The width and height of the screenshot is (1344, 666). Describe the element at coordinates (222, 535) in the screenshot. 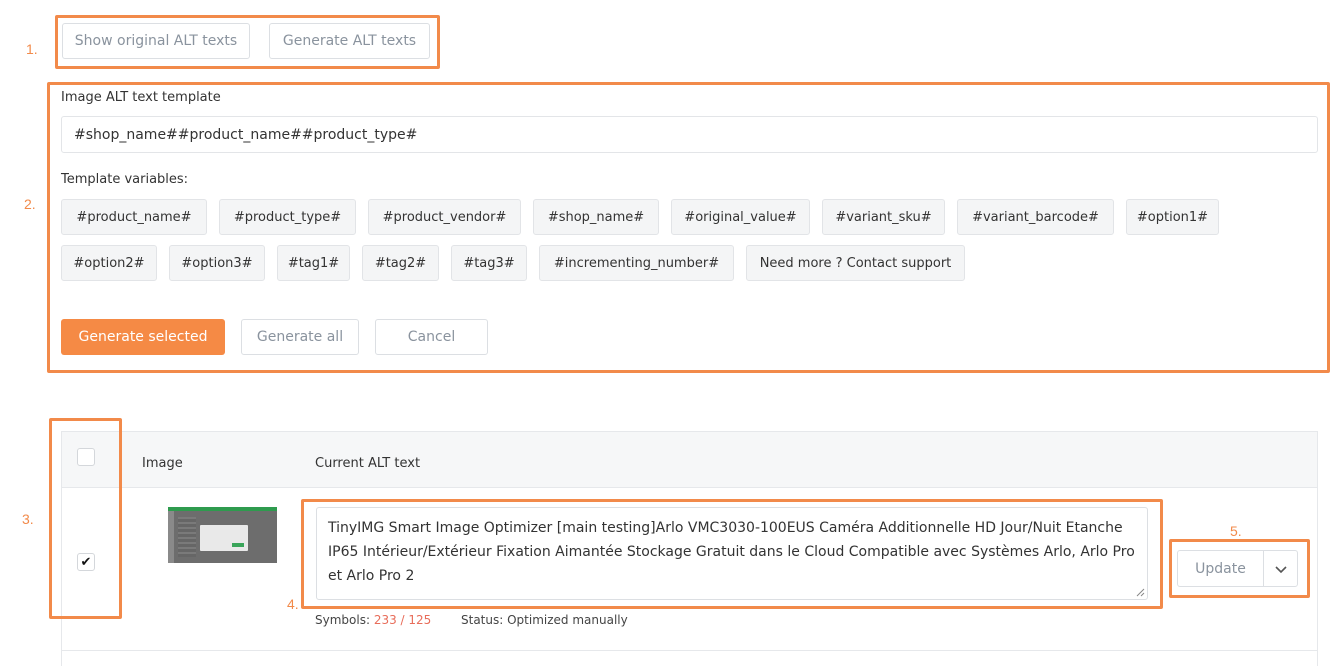

I see `product-thumbnail` at that location.